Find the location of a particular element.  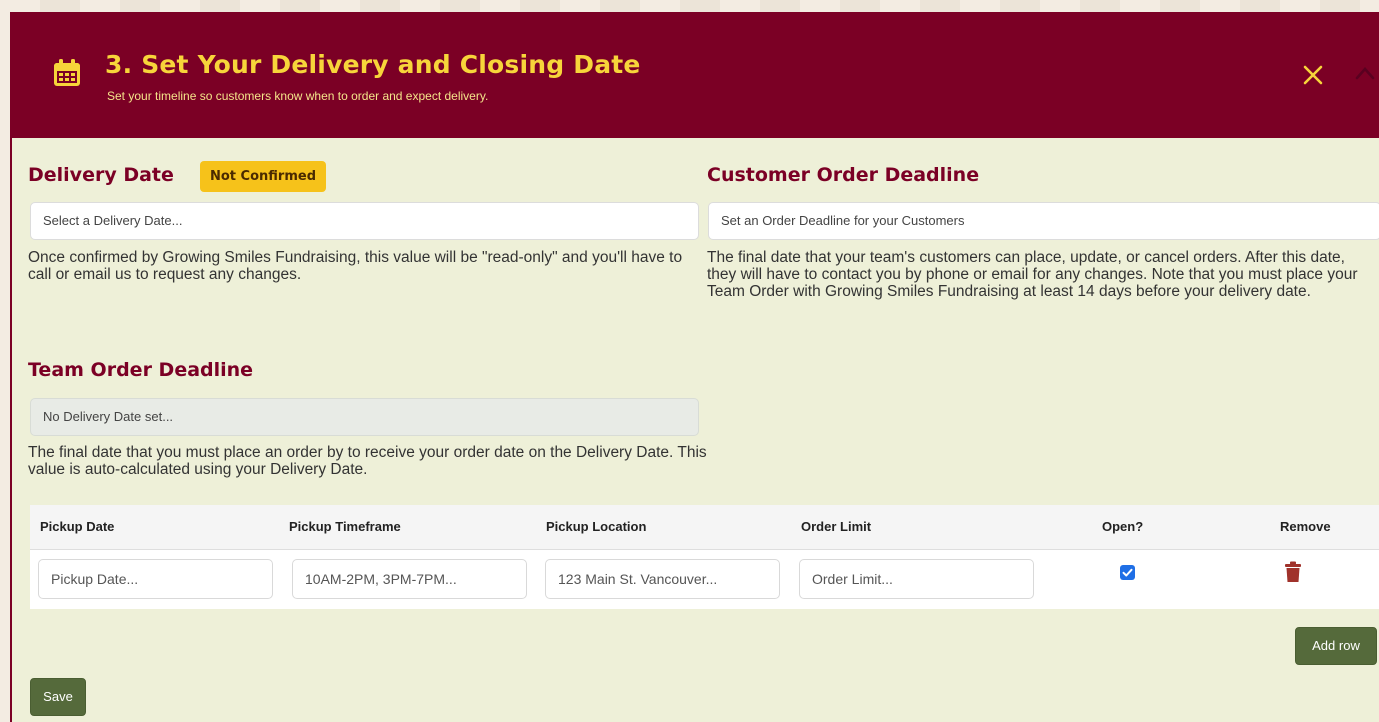

check-icon is located at coordinates (1127, 572).